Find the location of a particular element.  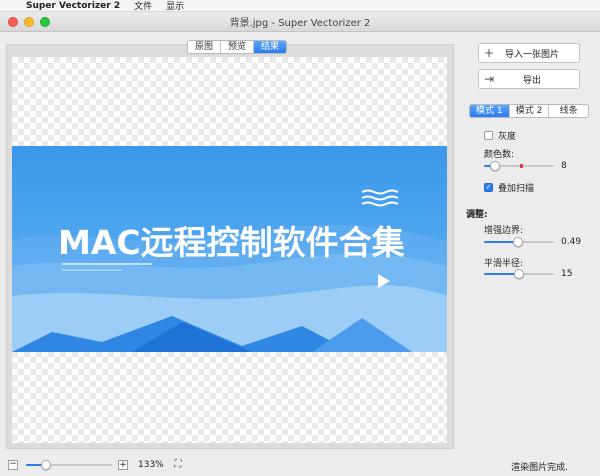

smooth-slider-knob is located at coordinates (519, 274).